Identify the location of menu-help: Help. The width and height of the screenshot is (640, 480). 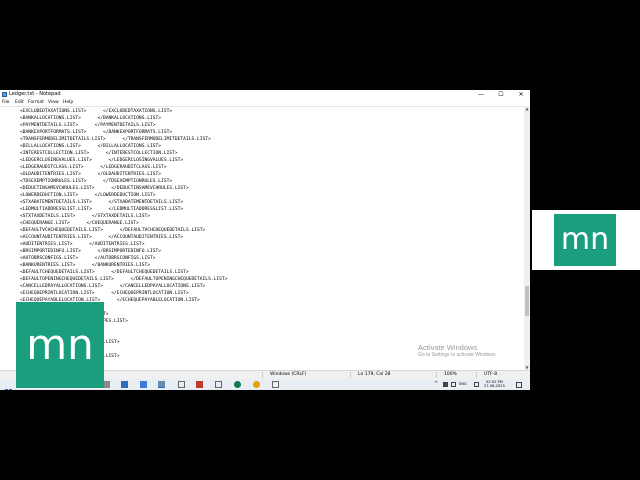
(68, 102).